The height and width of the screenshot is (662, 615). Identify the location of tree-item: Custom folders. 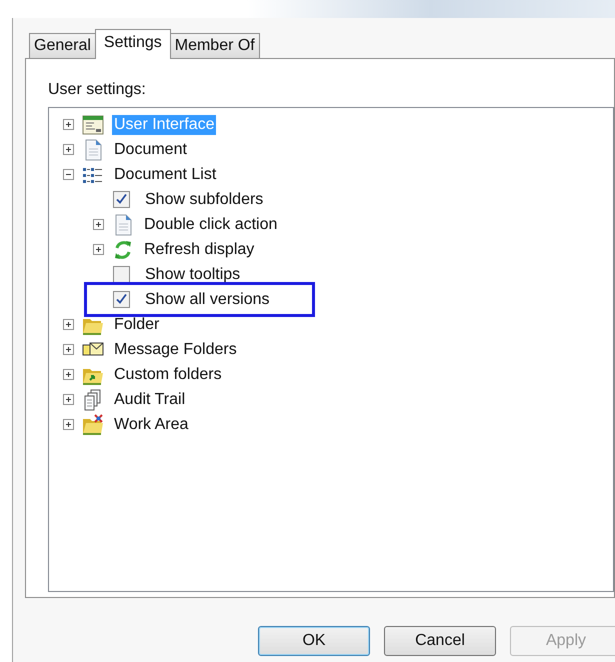
(168, 374).